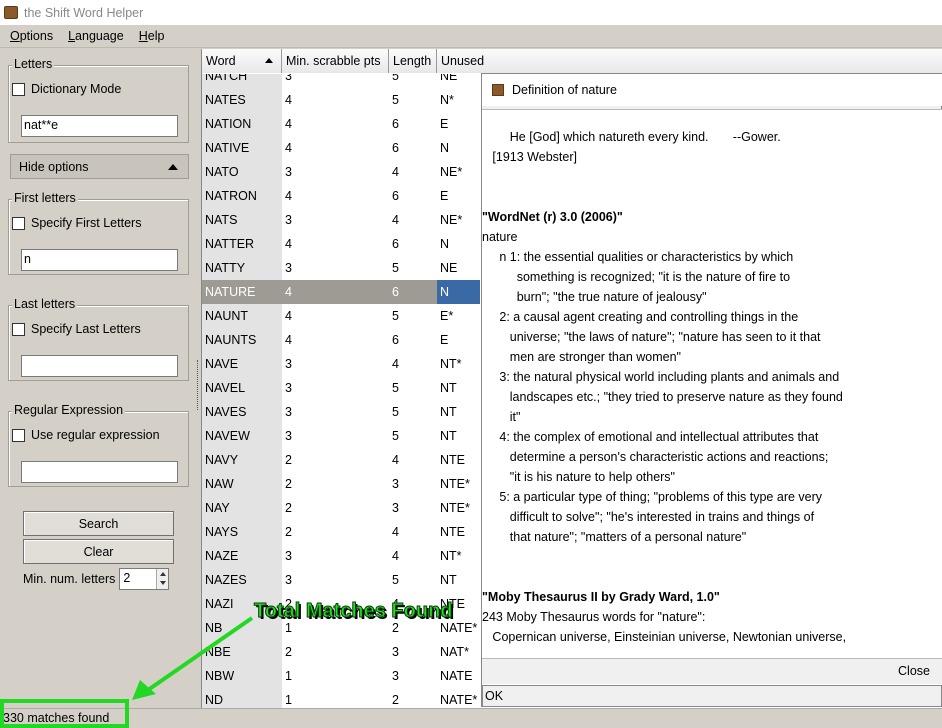 Image resolution: width=942 pixels, height=728 pixels. Describe the element at coordinates (242, 292) in the screenshot. I see `cell-word: NATURE` at that location.